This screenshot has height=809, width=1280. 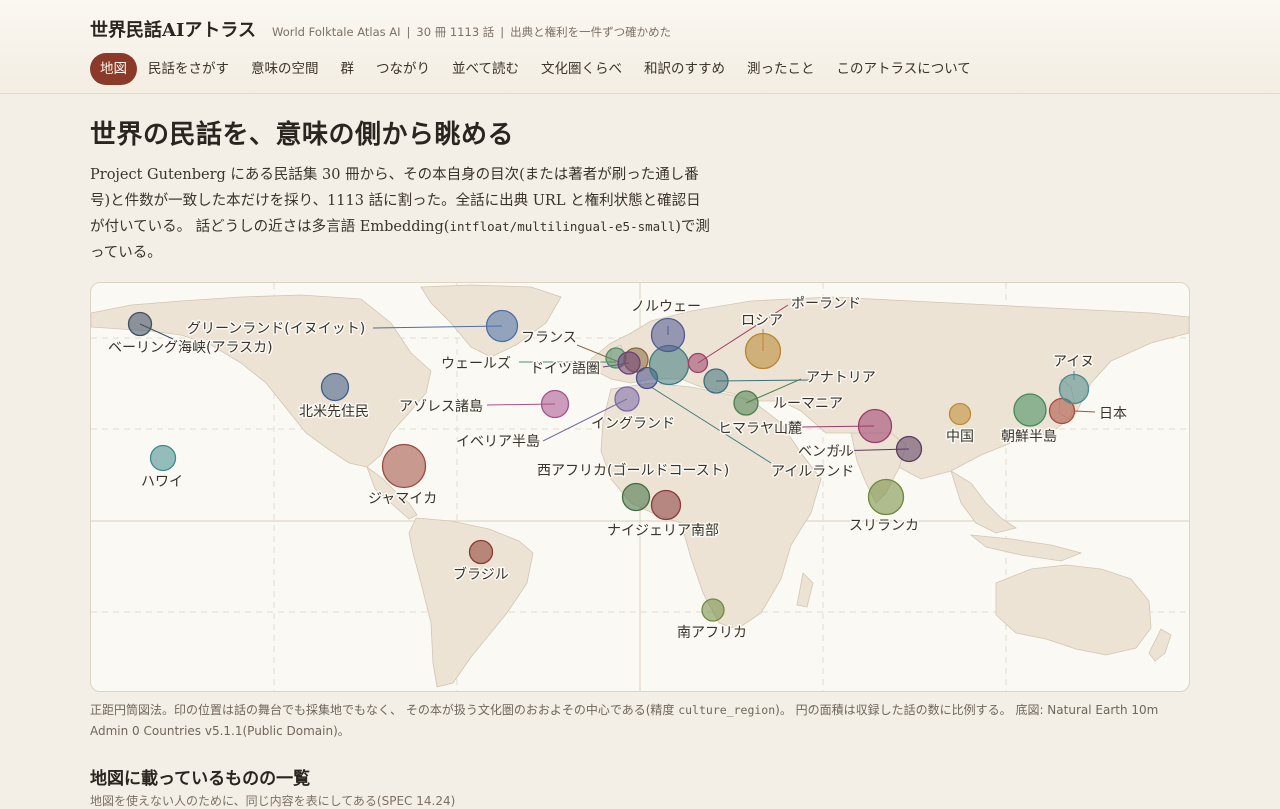 What do you see at coordinates (1073, 610) in the screenshot?
I see `land-australia` at bounding box center [1073, 610].